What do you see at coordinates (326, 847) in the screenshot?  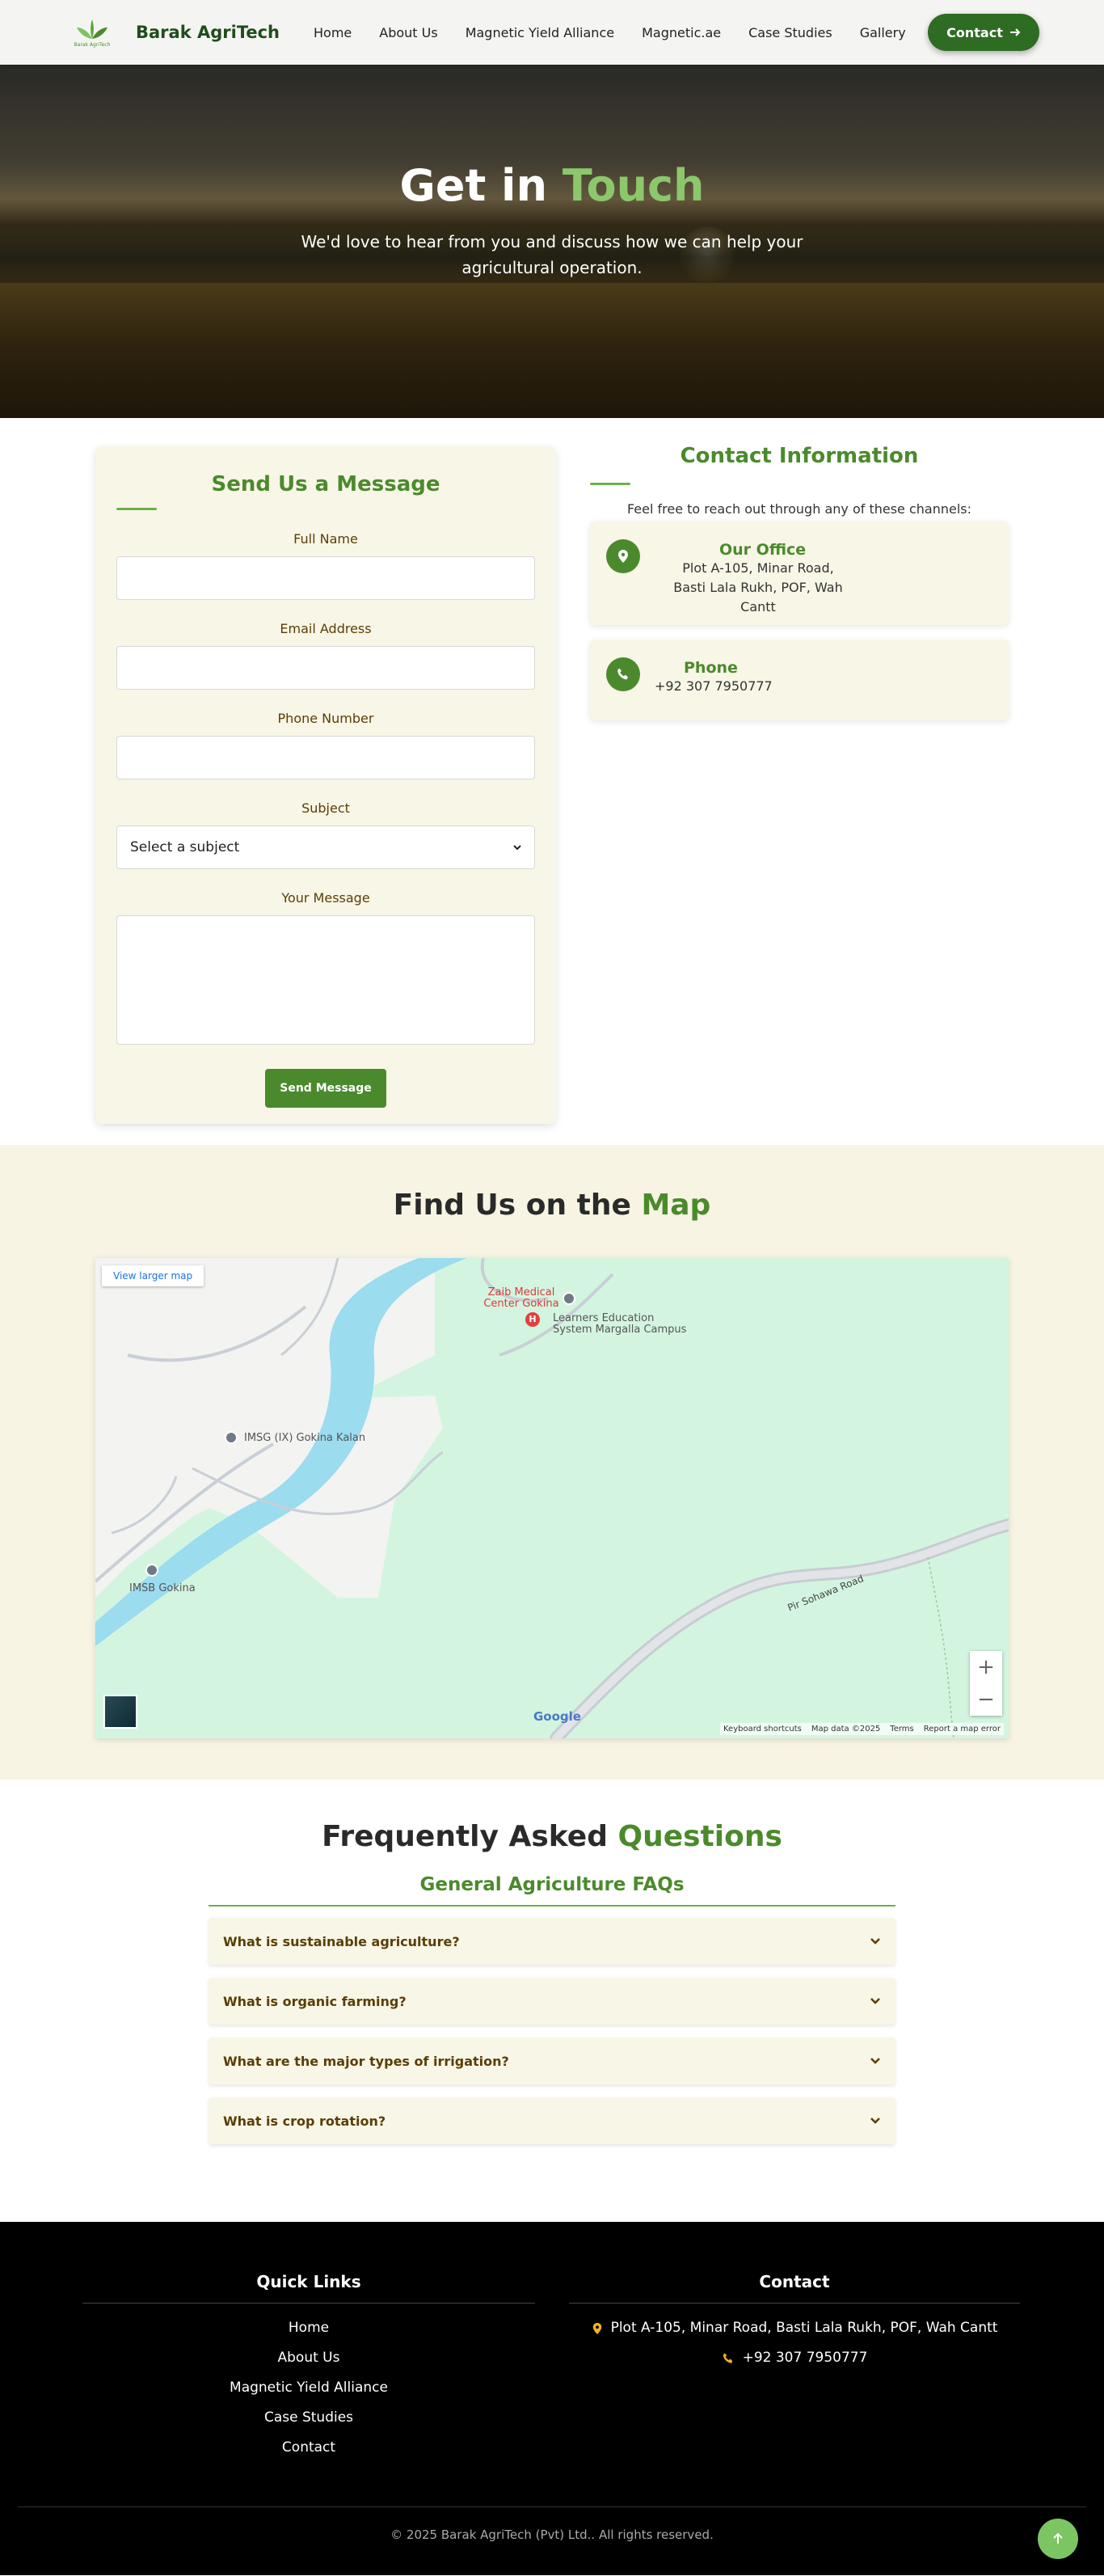 I see `subject-select: Select a subject` at bounding box center [326, 847].